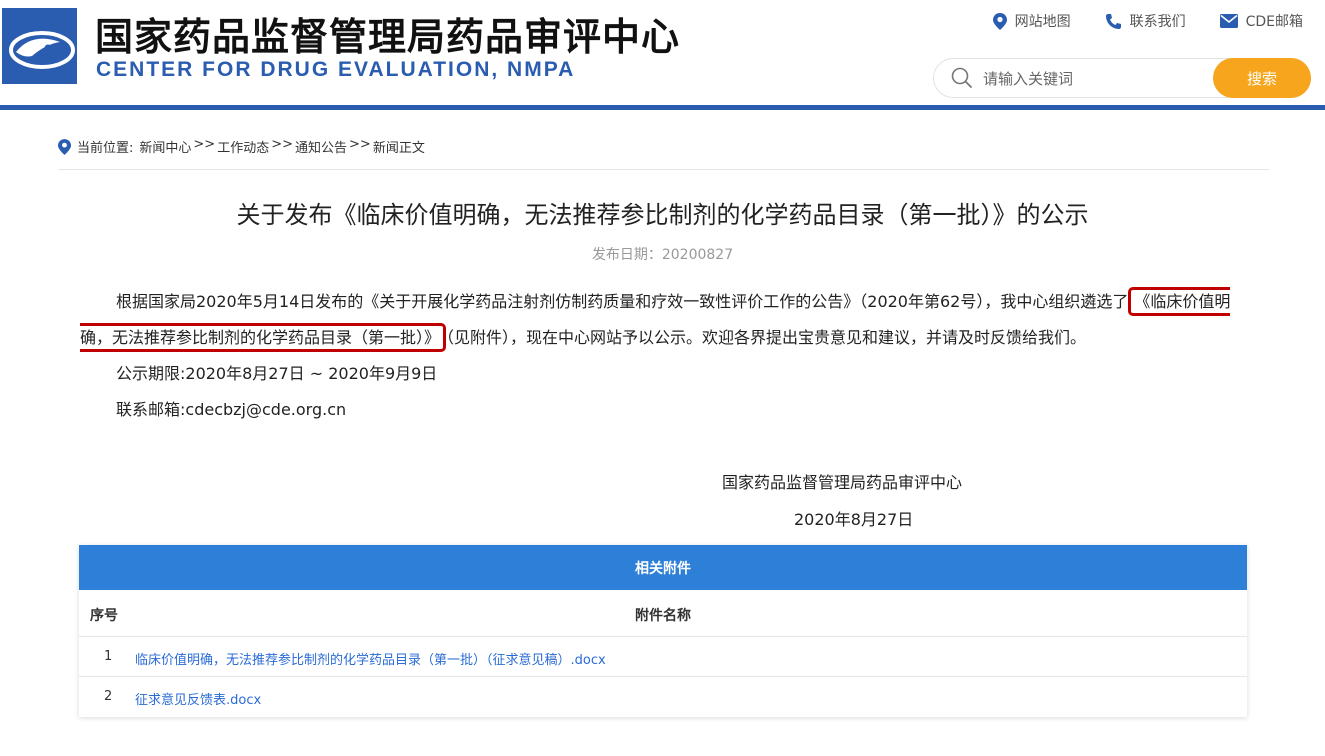 This screenshot has width=1325, height=756. I want to click on cde-mail-link: CDE邮箱, so click(1261, 21).